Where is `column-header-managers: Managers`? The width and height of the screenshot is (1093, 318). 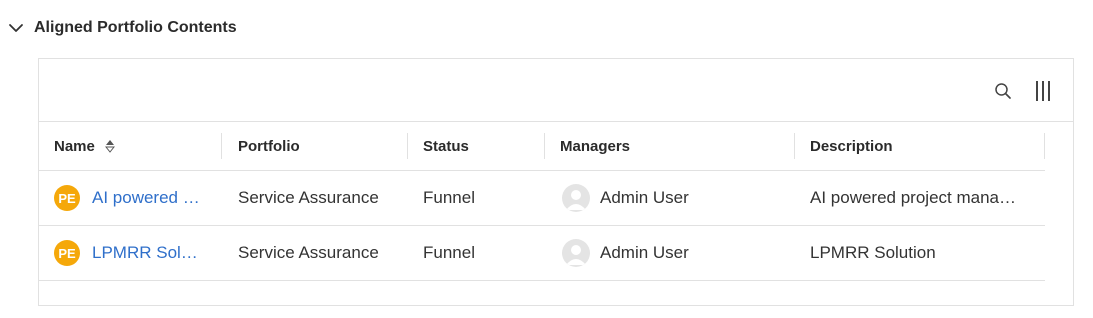
column-header-managers: Managers is located at coordinates (670, 146).